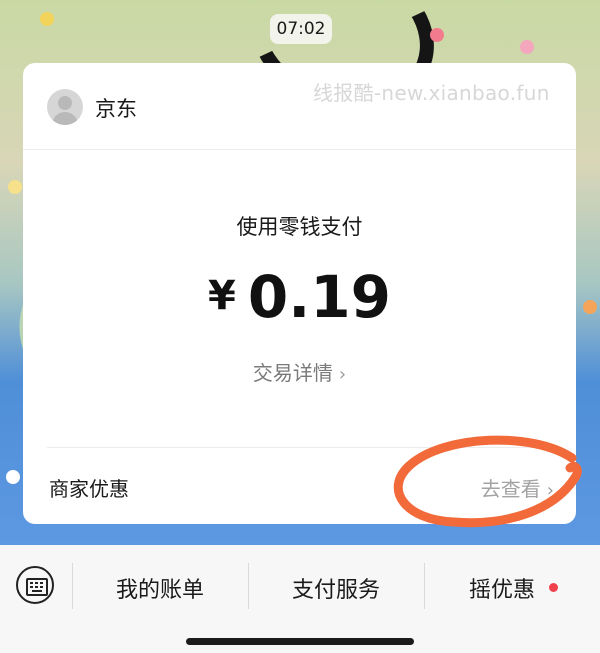  What do you see at coordinates (89, 489) in the screenshot?
I see `merchant-promo-label: 商家优惠` at bounding box center [89, 489].